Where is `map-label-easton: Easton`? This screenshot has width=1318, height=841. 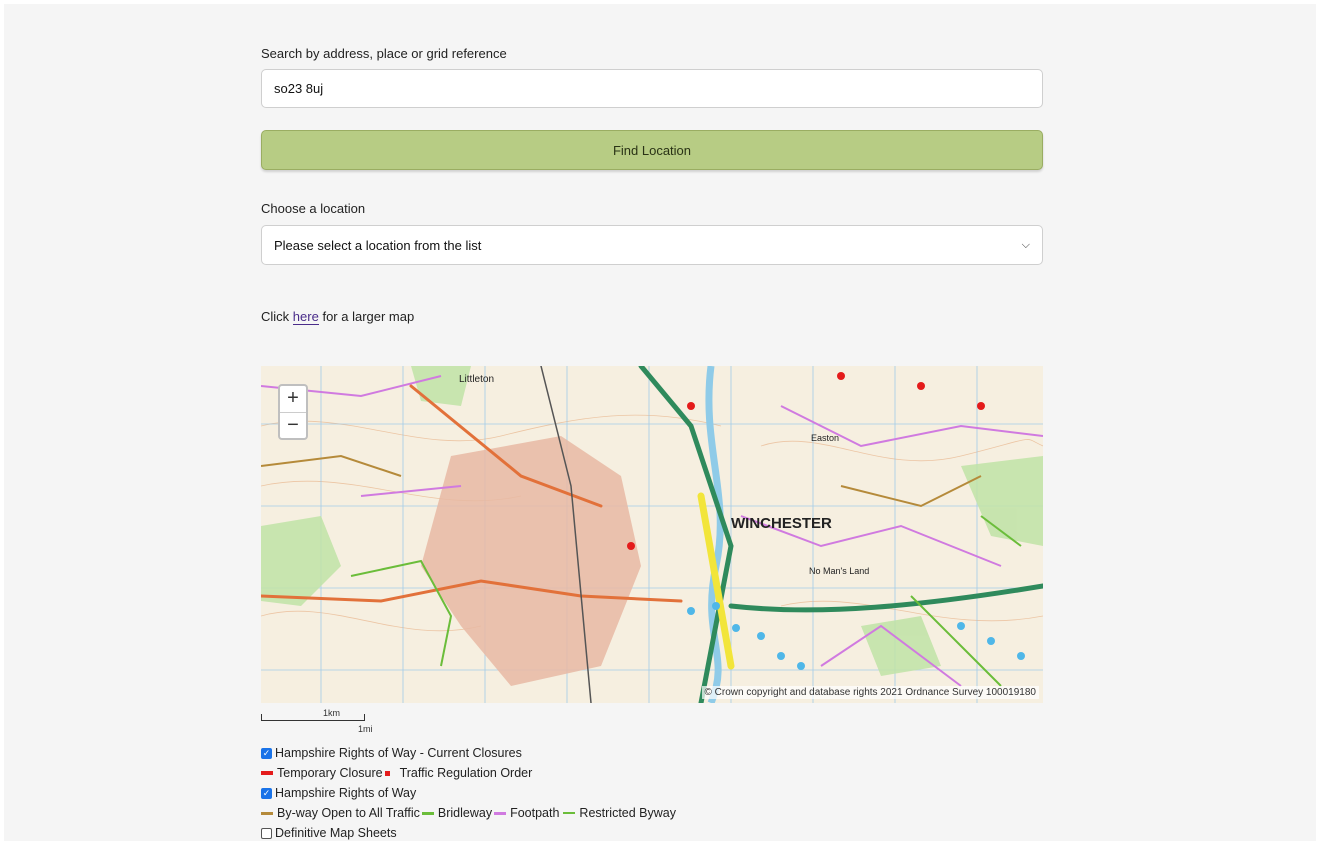
map-label-easton: Easton is located at coordinates (825, 438).